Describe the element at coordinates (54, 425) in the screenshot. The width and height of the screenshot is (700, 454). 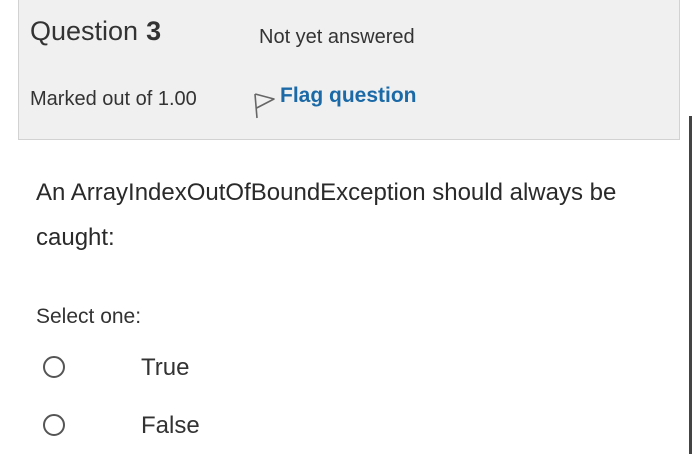
I see `radio-button-false` at that location.